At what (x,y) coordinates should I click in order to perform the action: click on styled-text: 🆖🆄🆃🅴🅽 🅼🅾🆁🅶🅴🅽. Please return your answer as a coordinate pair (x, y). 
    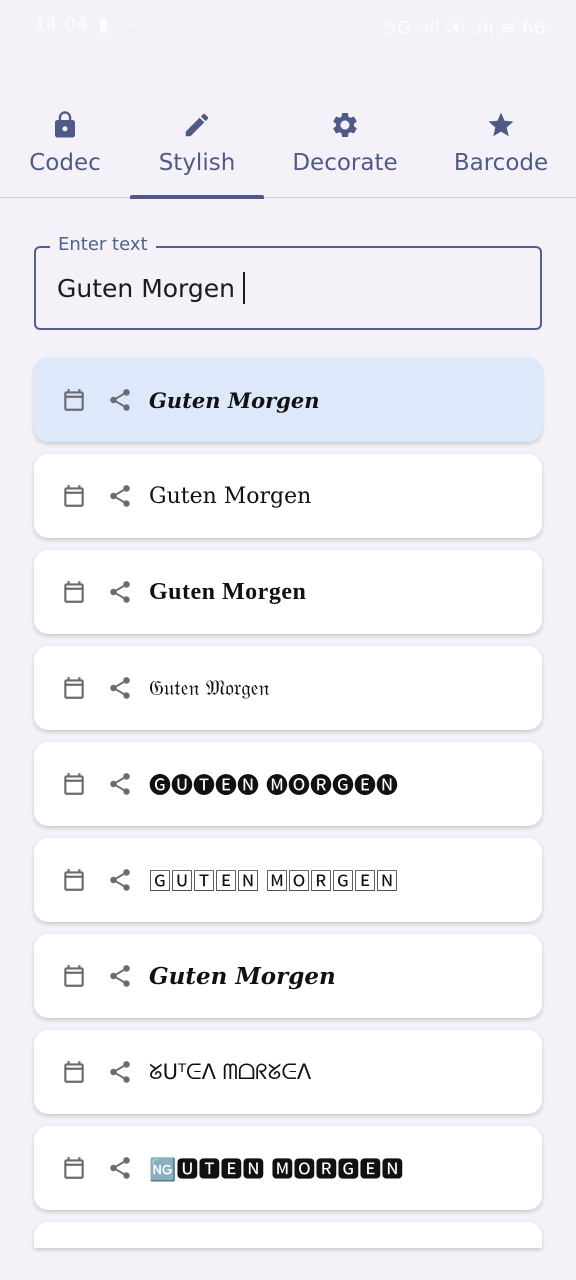
    Looking at the image, I should click on (276, 1170).